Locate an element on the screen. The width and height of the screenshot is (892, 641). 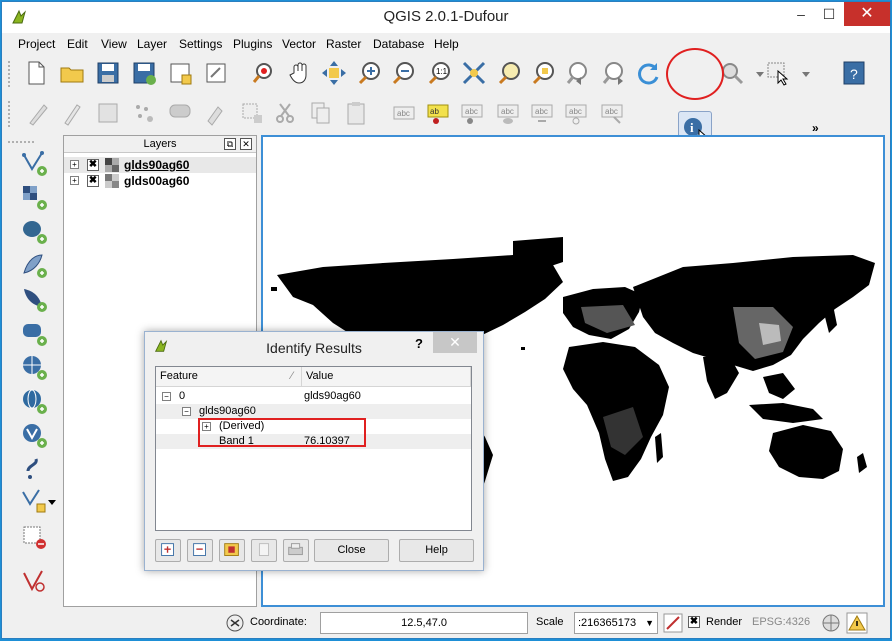
close-button: ✕ is located at coordinates (867, 14).